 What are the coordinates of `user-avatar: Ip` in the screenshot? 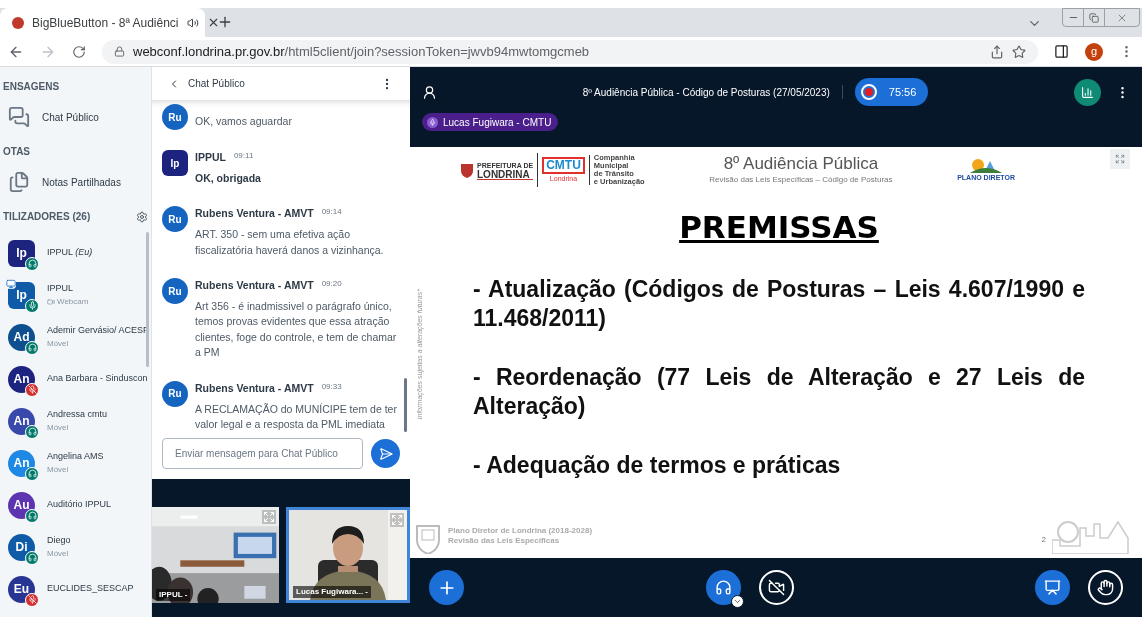 It's located at (175, 163).